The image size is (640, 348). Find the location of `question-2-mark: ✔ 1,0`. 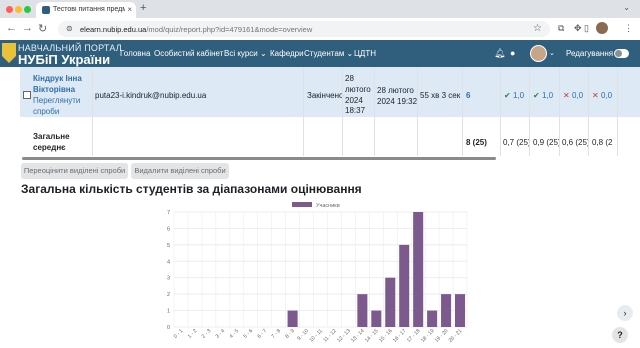

question-2-mark: ✔ 1,0 is located at coordinates (543, 96).